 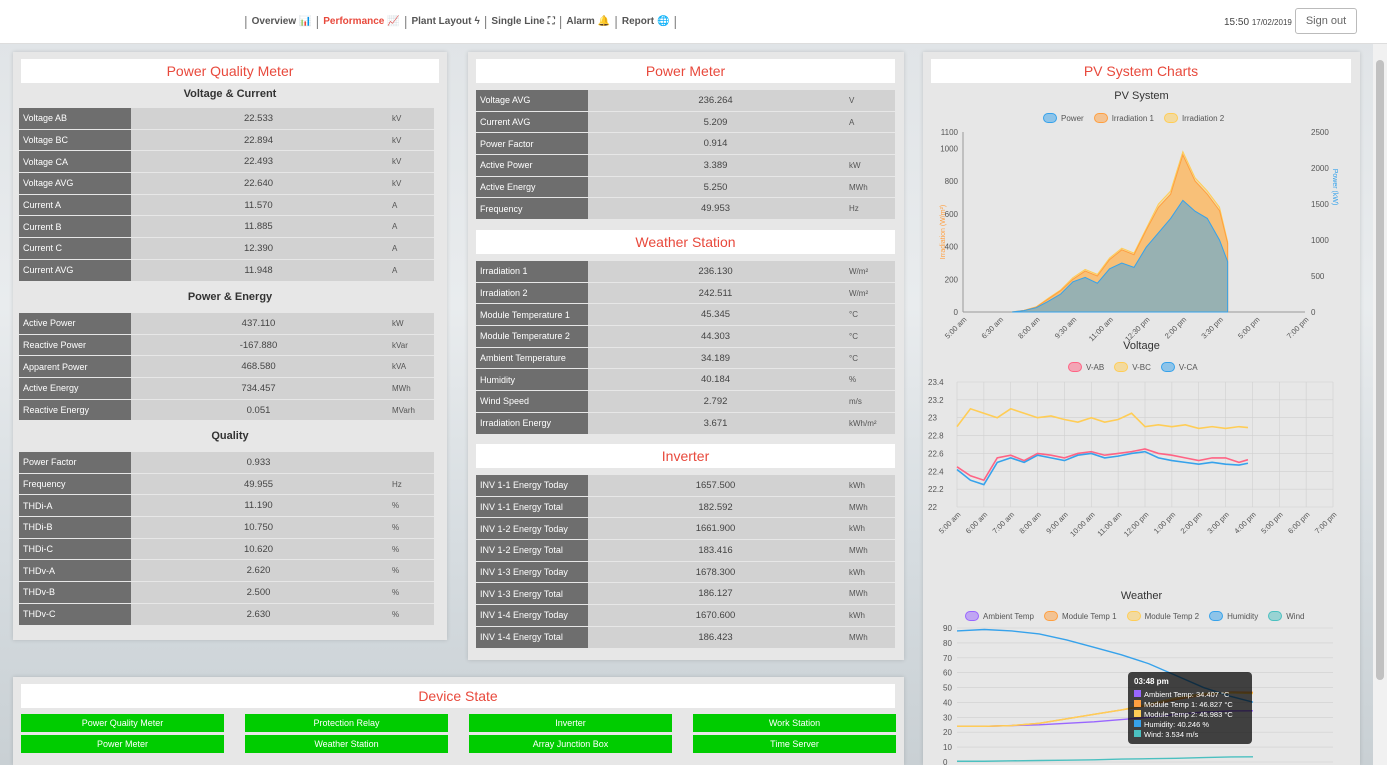 What do you see at coordinates (936, 489) in the screenshot?
I see `y-tick-label: 22.2` at bounding box center [936, 489].